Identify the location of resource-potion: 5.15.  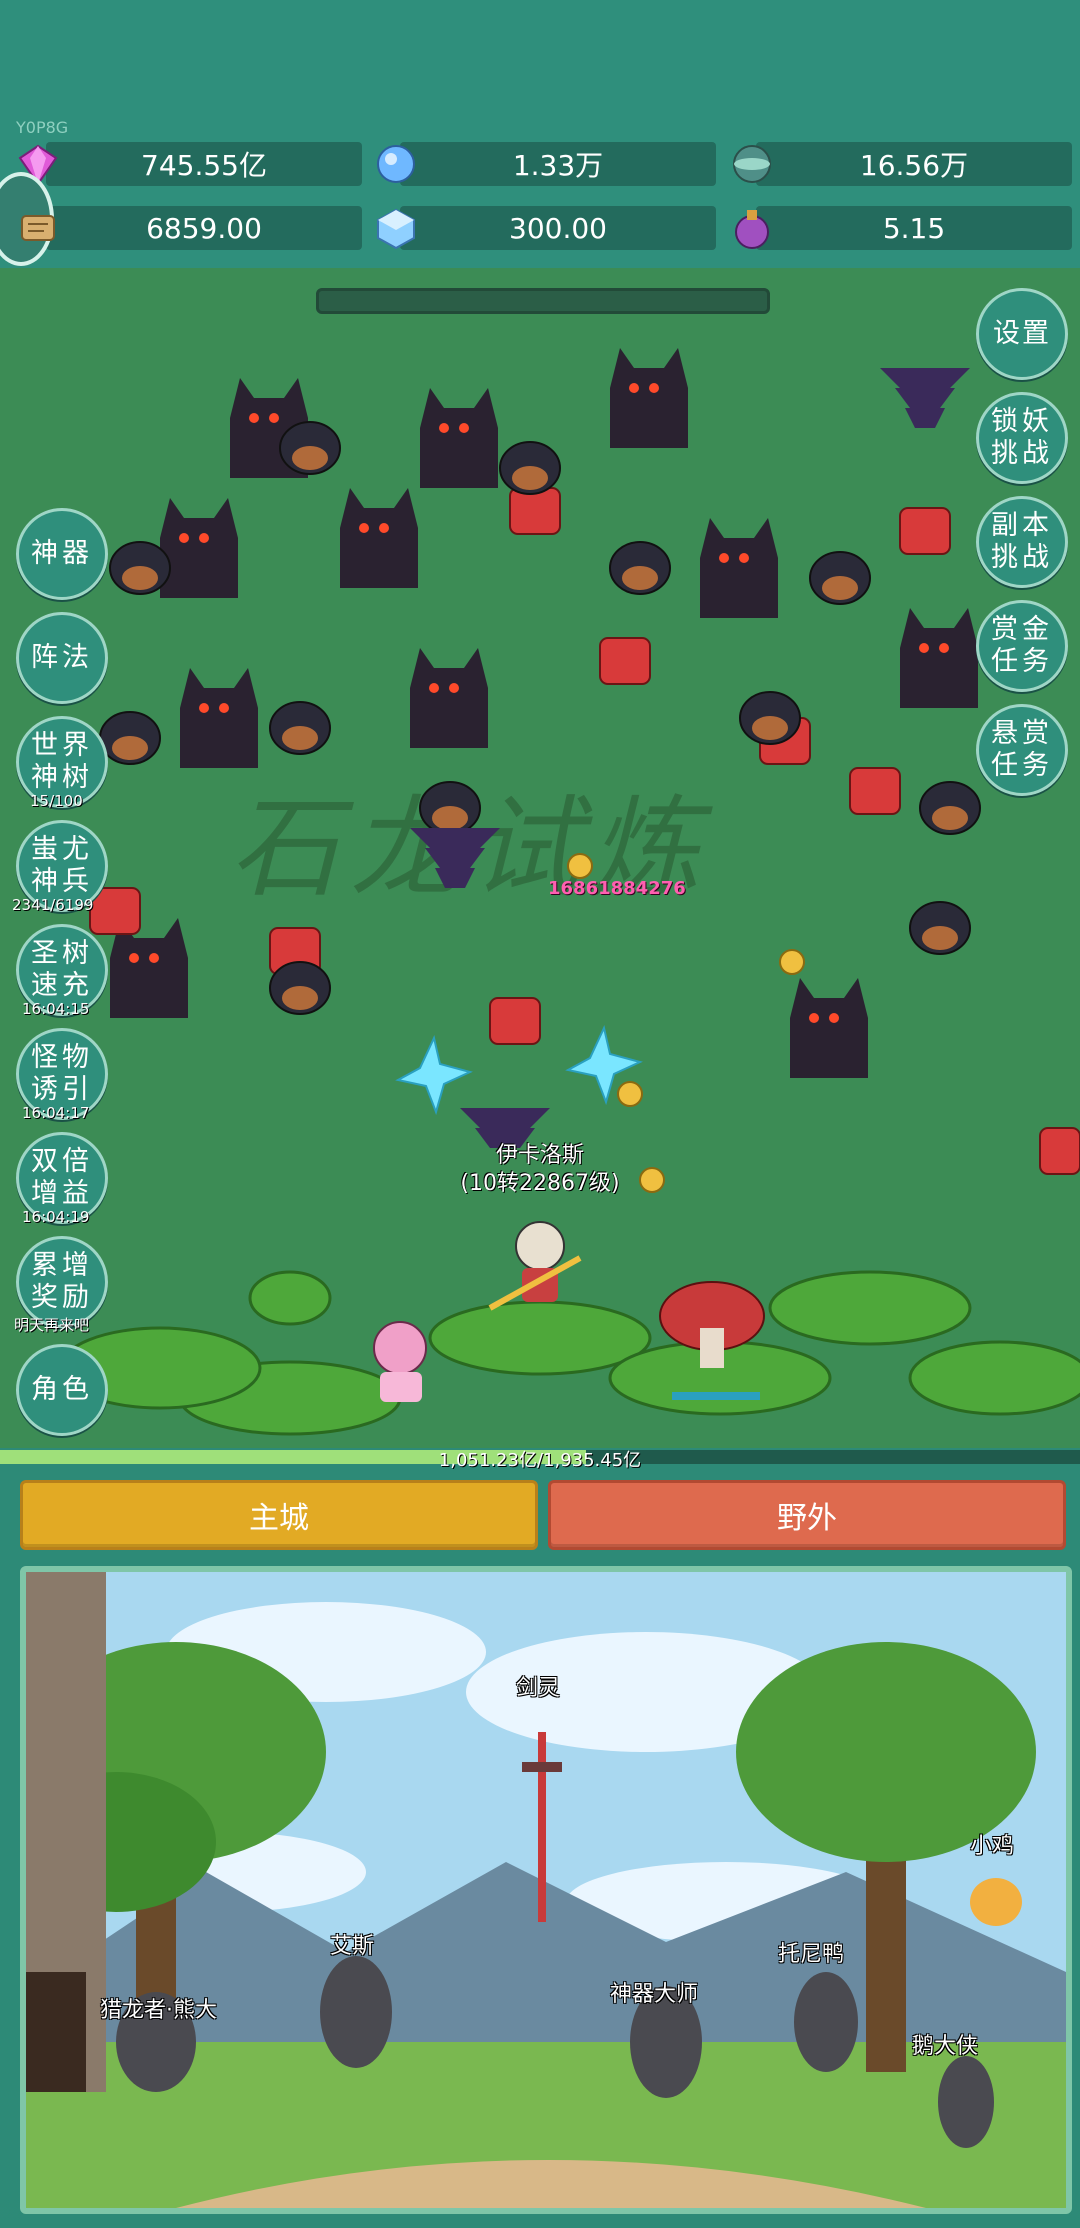
(914, 228).